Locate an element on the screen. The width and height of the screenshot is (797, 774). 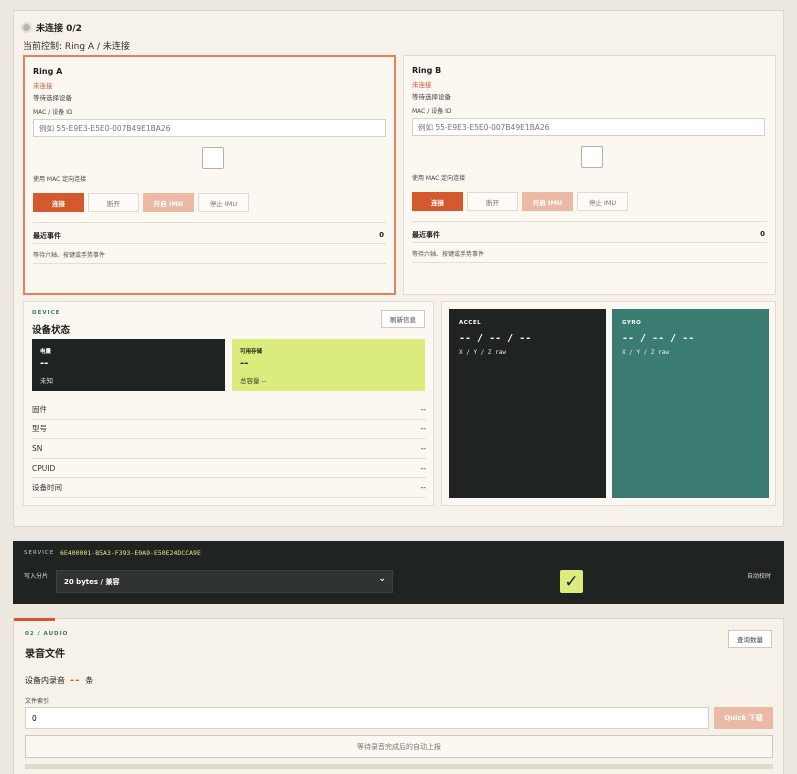
battery-tile: 电量 -- 未知 is located at coordinates (128, 365).